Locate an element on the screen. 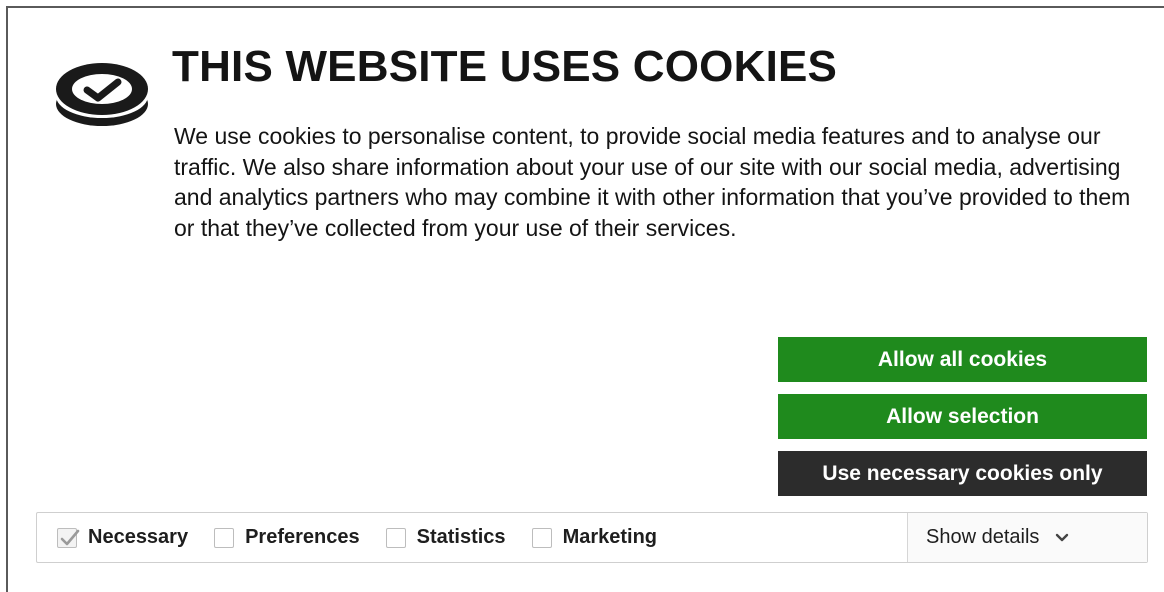 The image size is (1164, 592). checkbox-label-preferences: Preferences is located at coordinates (302, 537).